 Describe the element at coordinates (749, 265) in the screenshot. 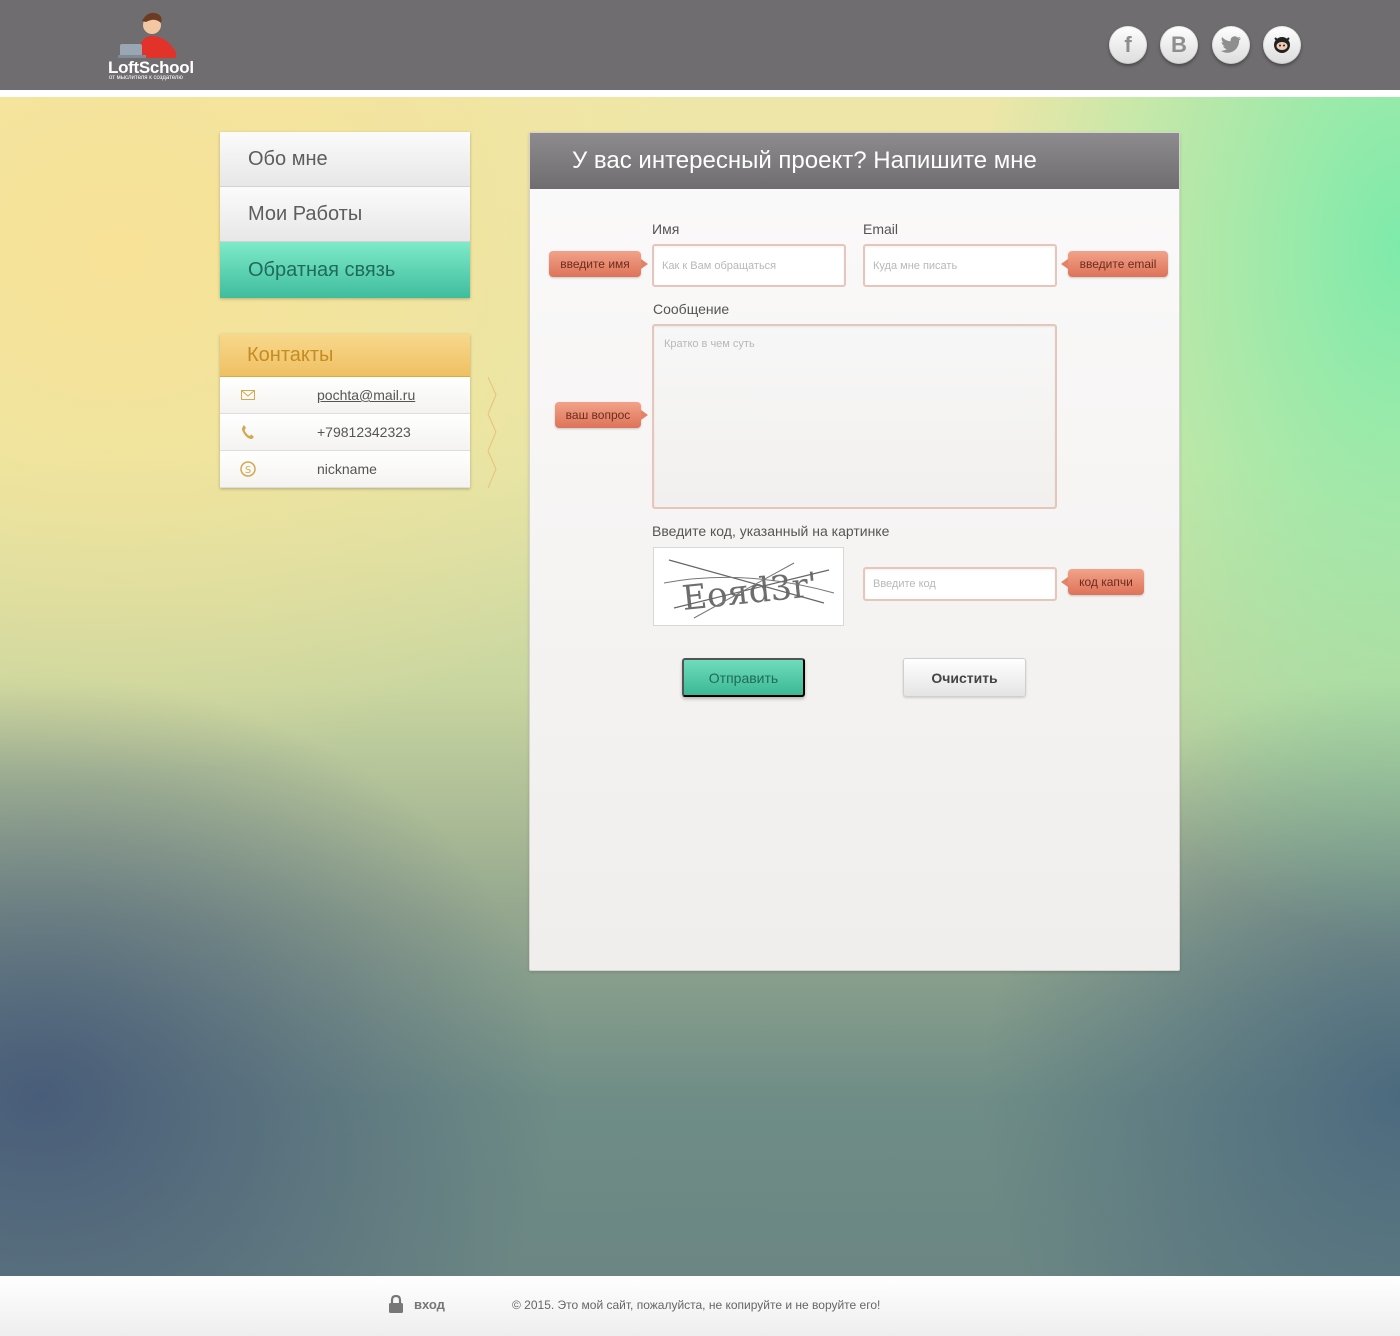

I see `name-input` at that location.